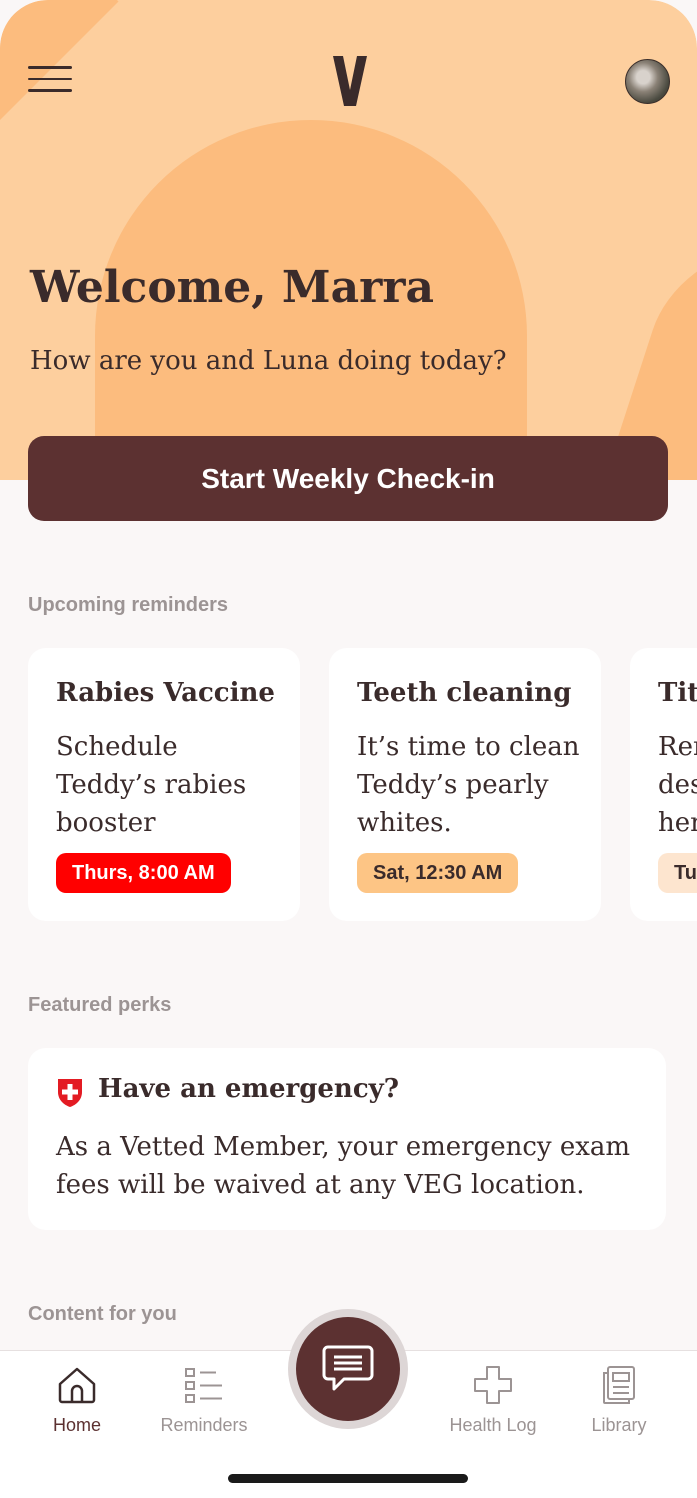  I want to click on perks-section-label: Featured perks, so click(100, 1005).